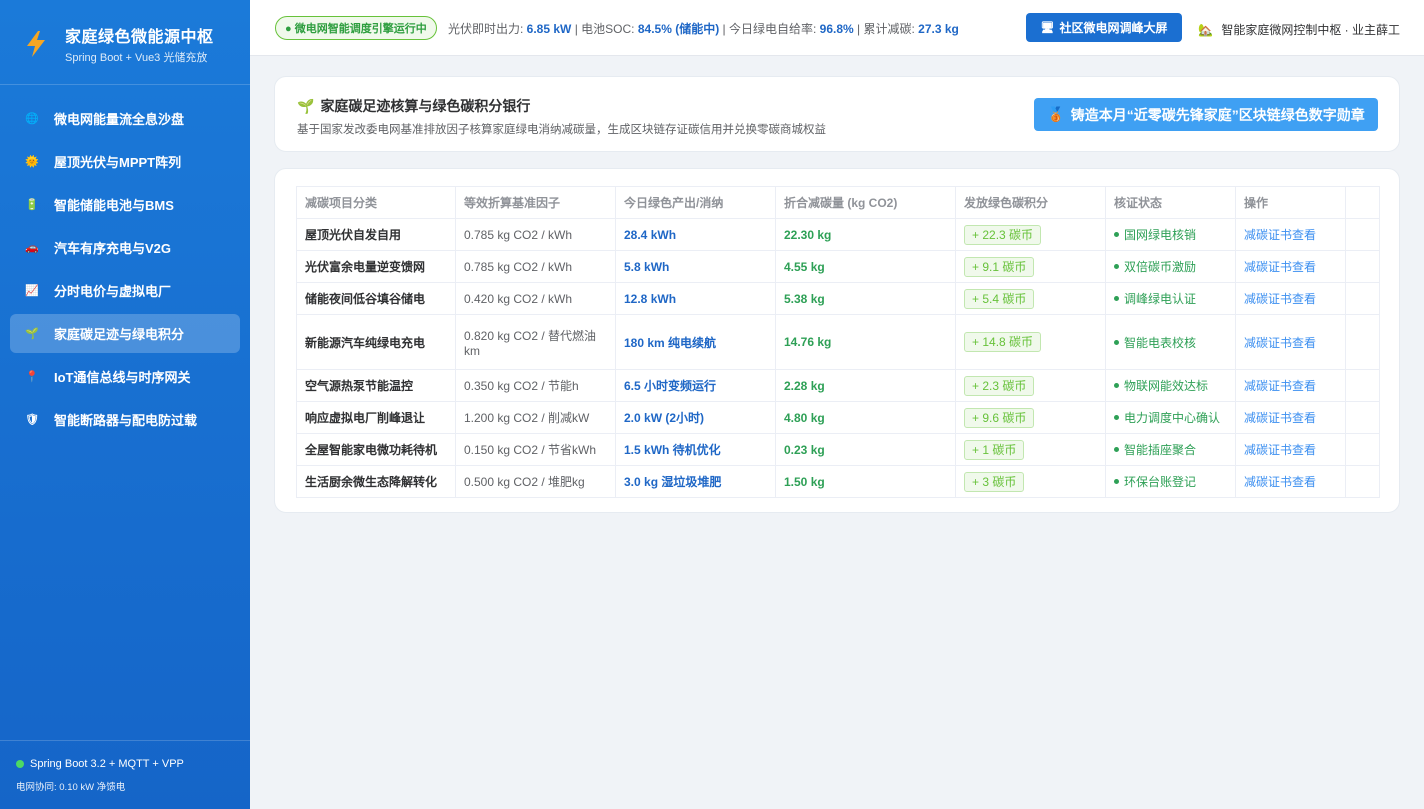  What do you see at coordinates (306, 105) in the screenshot?
I see `seedling-icon: 🌱` at bounding box center [306, 105].